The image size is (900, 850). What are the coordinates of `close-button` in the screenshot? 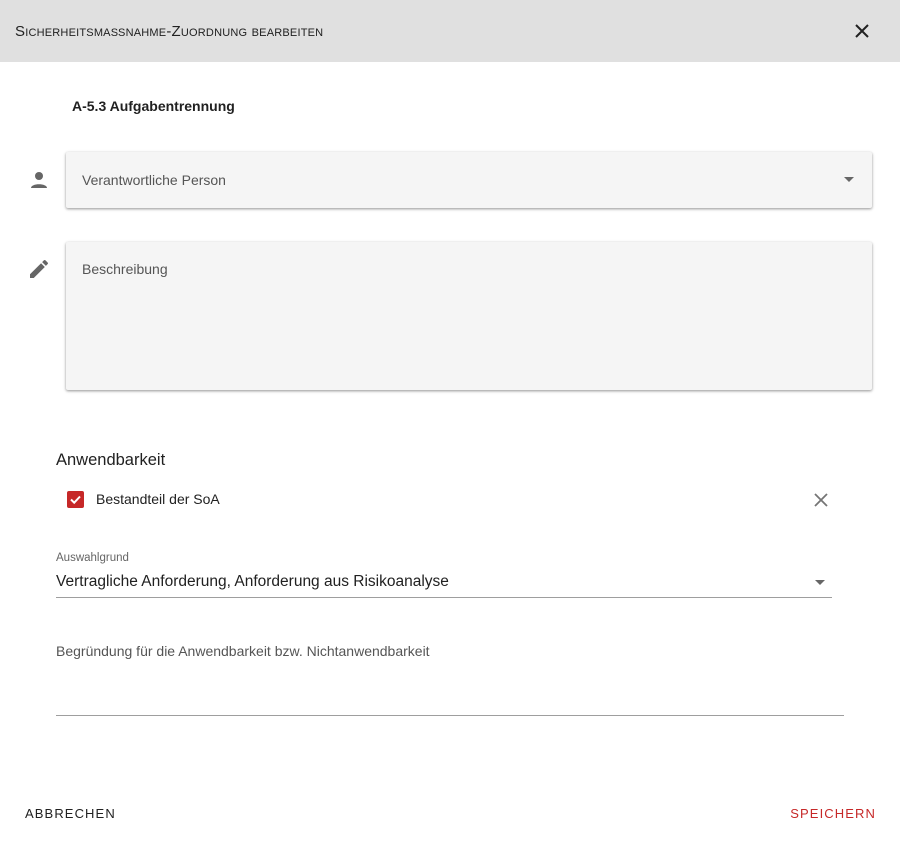 It's located at (862, 31).